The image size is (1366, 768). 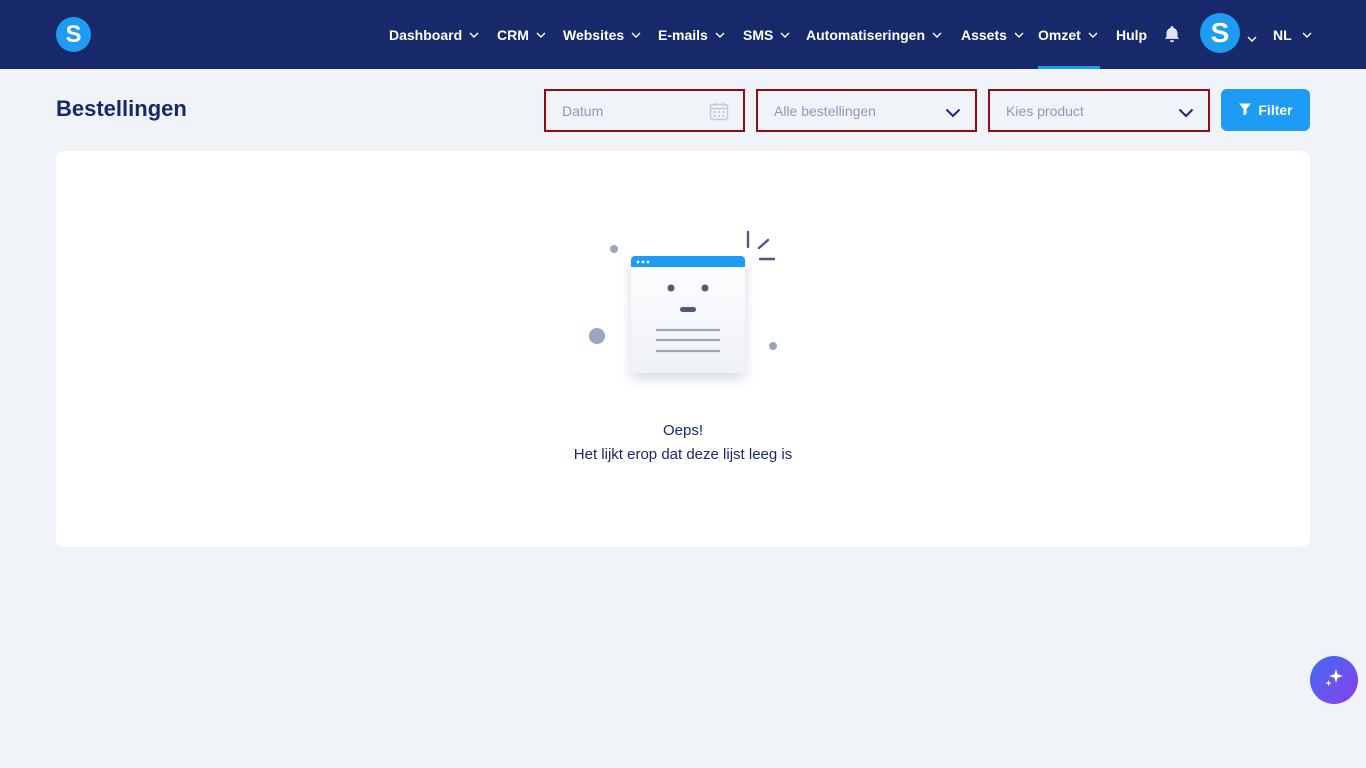 What do you see at coordinates (1275, 110) in the screenshot?
I see `filter-button-label: Filter` at bounding box center [1275, 110].